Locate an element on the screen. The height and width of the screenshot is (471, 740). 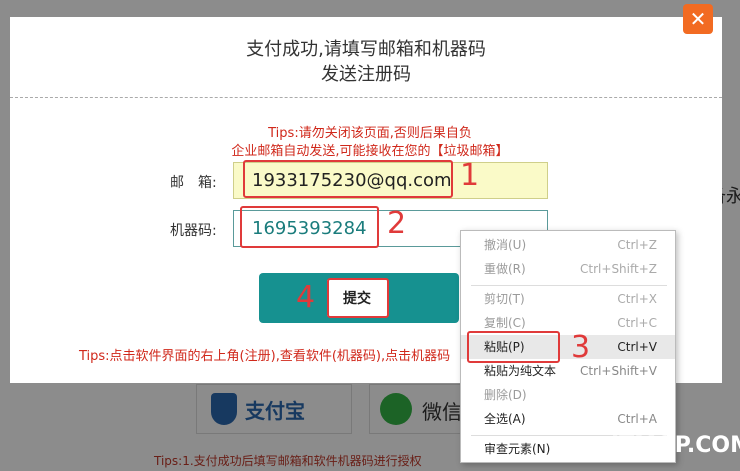
annotation-number-4: 4 is located at coordinates (306, 297).